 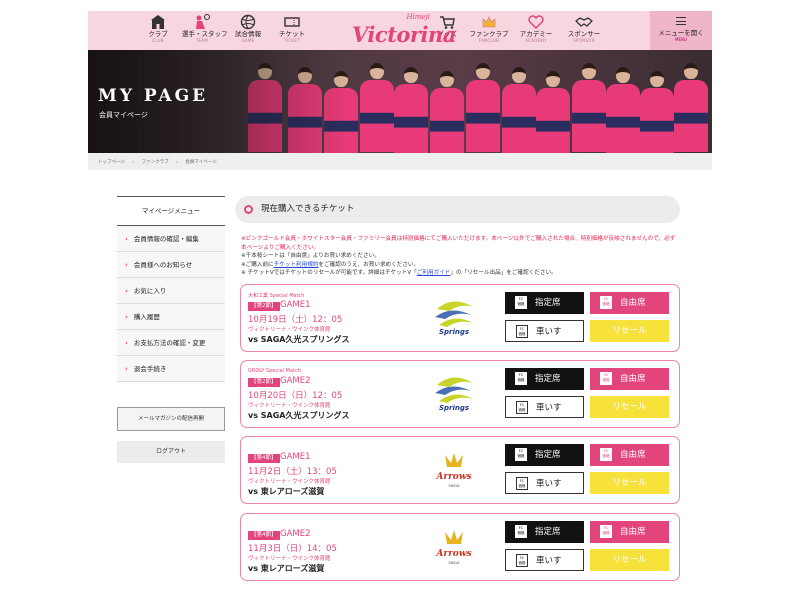 What do you see at coordinates (549, 332) in the screenshot?
I see `wheelchair-seat-label: 車いす` at bounding box center [549, 332].